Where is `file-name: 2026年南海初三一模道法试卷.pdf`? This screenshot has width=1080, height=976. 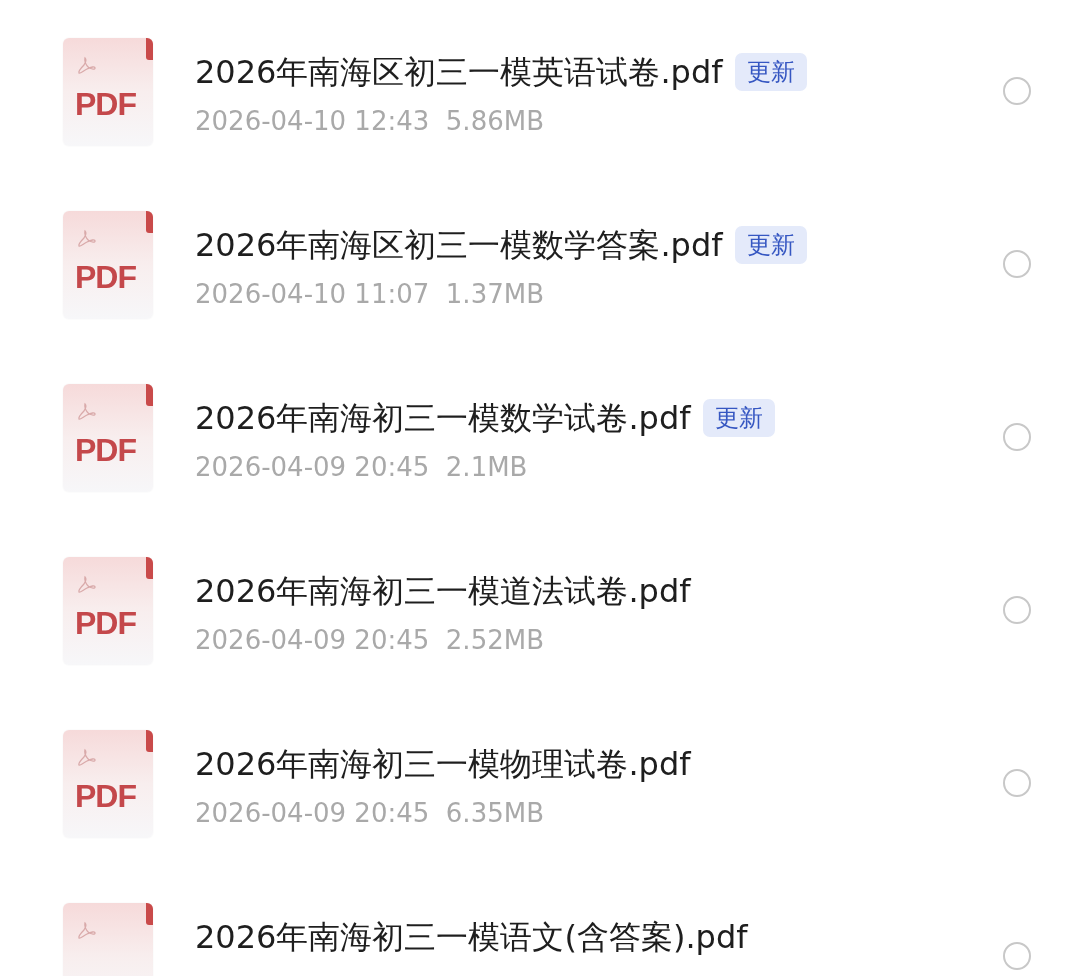
file-name: 2026年南海初三一模道法试卷.pdf is located at coordinates (443, 591).